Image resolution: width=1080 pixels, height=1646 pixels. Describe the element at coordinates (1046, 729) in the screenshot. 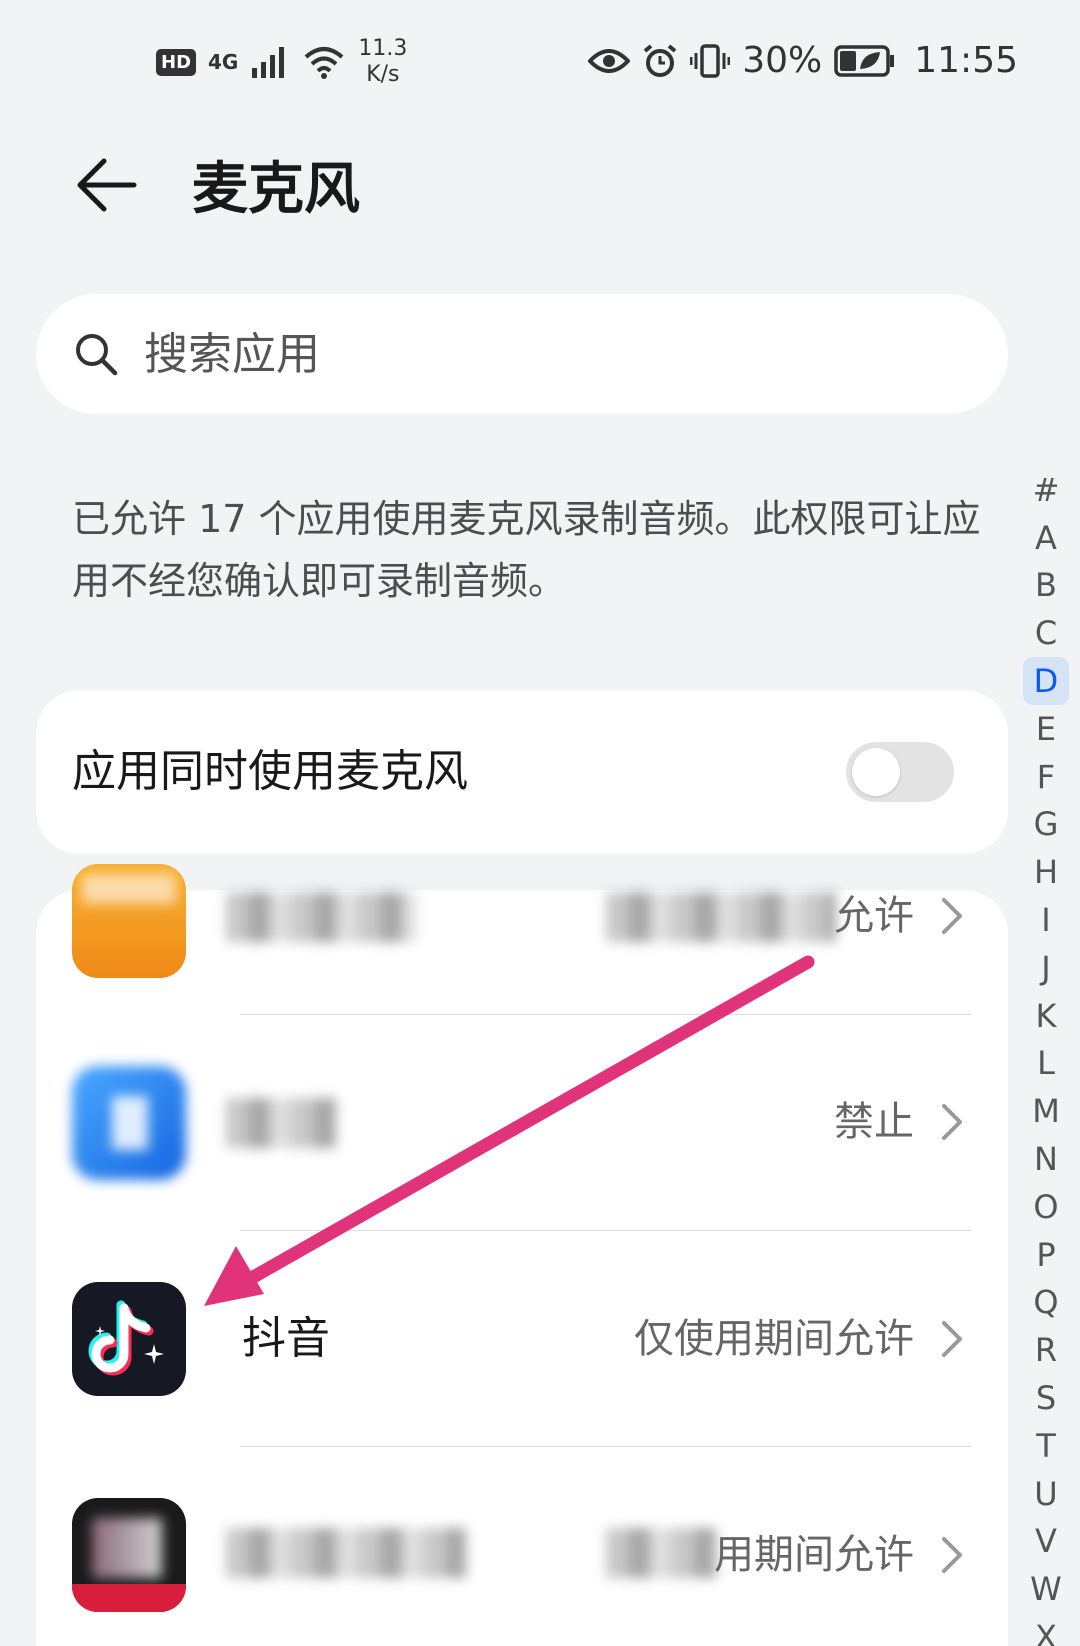

I see `alpha-letter: E` at that location.